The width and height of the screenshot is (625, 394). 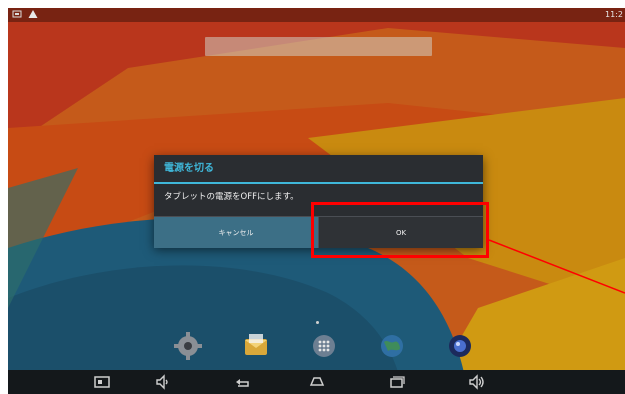 I want to click on app-drawer-icon, so click(x=324, y=346).